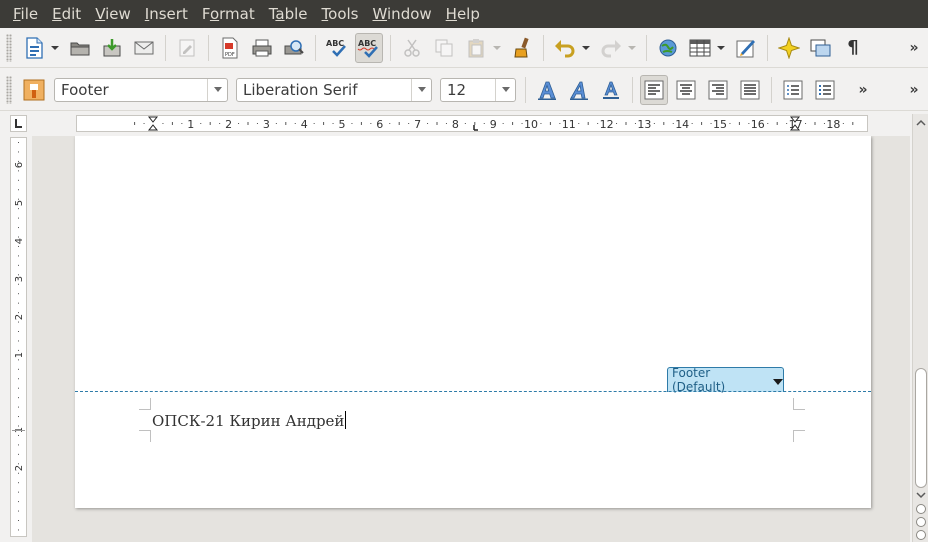  Describe the element at coordinates (921, 522) in the screenshot. I see `navigation-button` at that location.